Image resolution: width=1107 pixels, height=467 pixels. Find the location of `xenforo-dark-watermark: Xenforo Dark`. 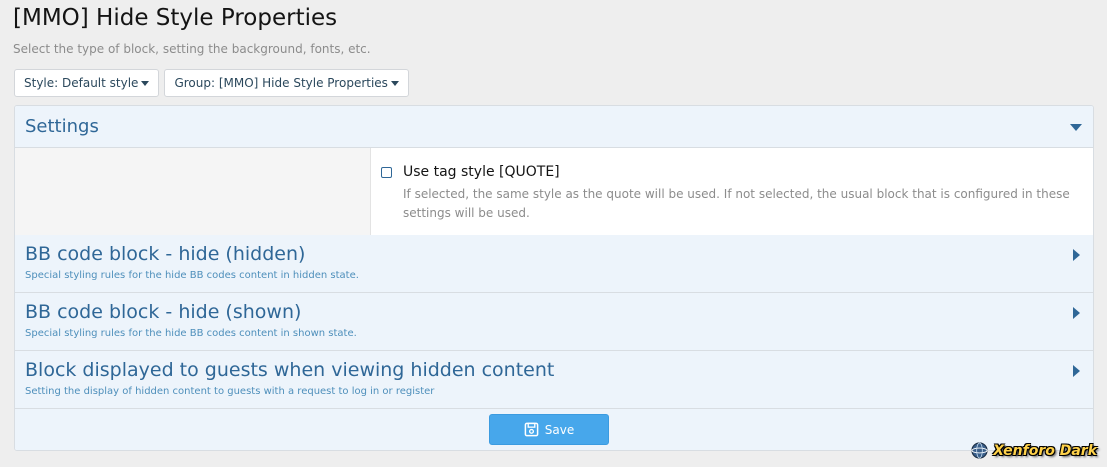

xenforo-dark-watermark: Xenforo Dark is located at coordinates (1034, 450).